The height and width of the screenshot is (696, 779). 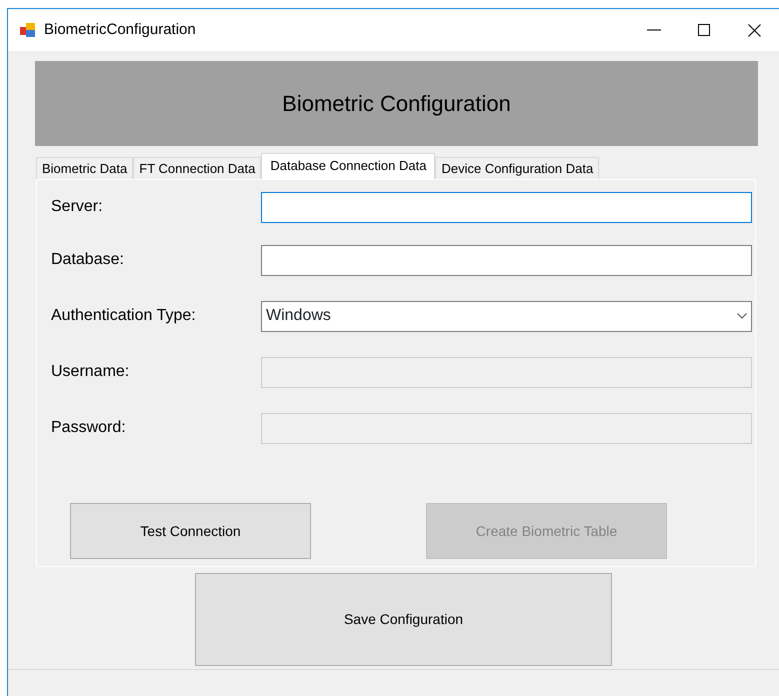 What do you see at coordinates (506, 316) in the screenshot?
I see `dropdown: Windows` at bounding box center [506, 316].